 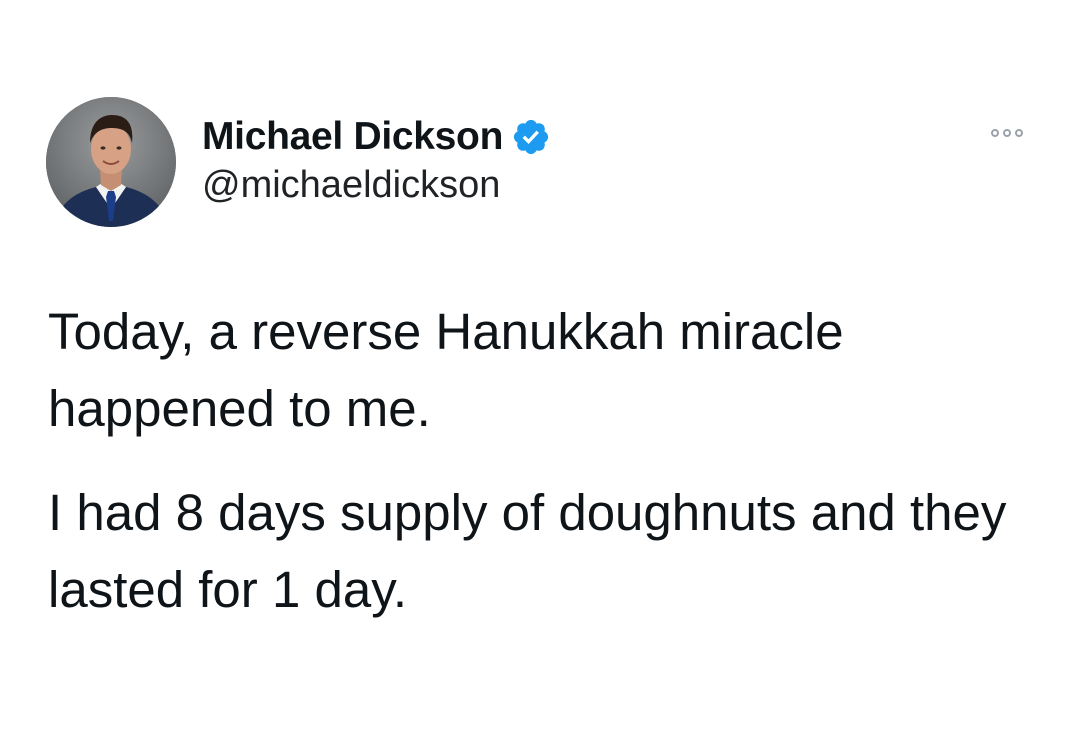 What do you see at coordinates (531, 137) in the screenshot?
I see `verified-badge-icon` at bounding box center [531, 137].